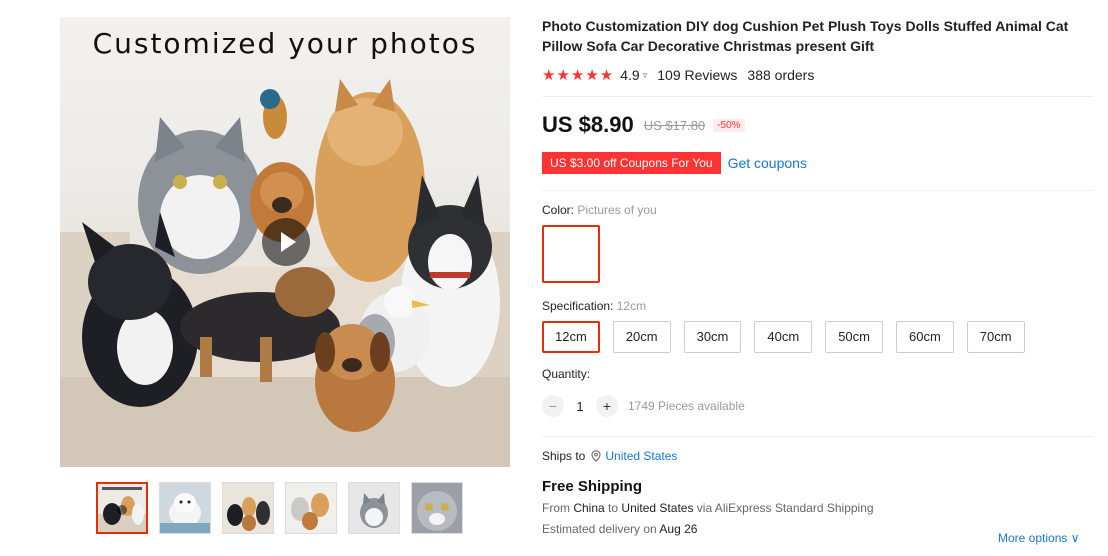 The image size is (1108, 556). Describe the element at coordinates (631, 306) in the screenshot. I see `specification-value: 12cm` at that location.